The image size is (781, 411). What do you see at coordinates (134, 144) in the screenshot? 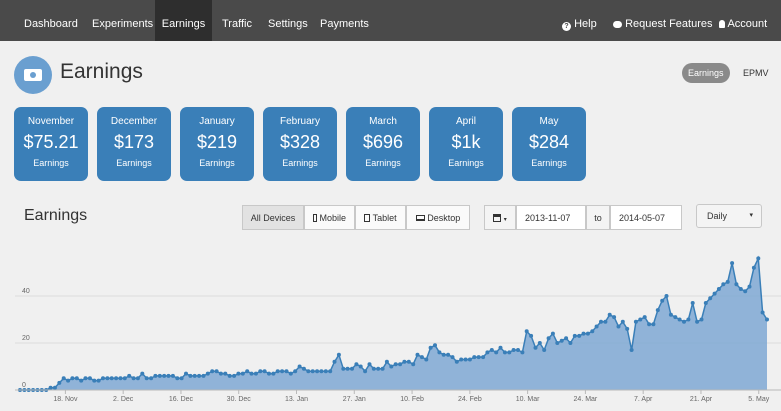
I see `earnings-card: December $173 Earnings` at bounding box center [134, 144].